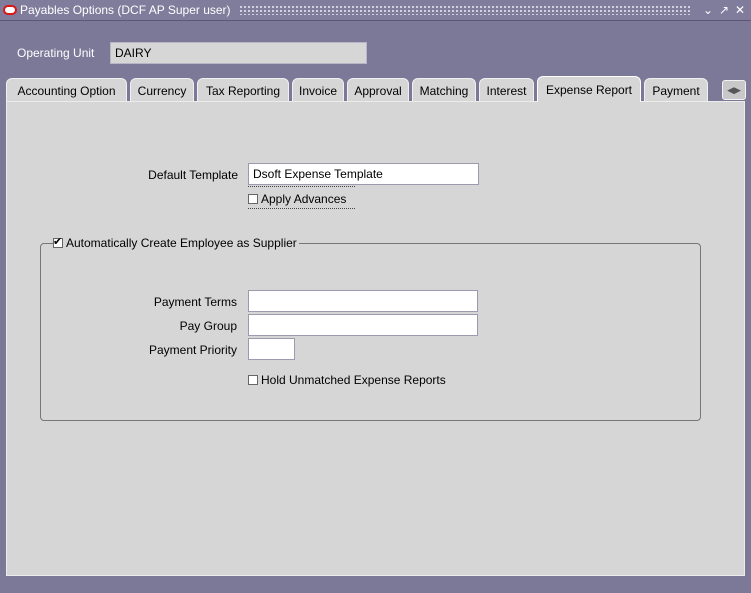  What do you see at coordinates (304, 199) in the screenshot?
I see `apply-advances-label: Apply Advances` at bounding box center [304, 199].